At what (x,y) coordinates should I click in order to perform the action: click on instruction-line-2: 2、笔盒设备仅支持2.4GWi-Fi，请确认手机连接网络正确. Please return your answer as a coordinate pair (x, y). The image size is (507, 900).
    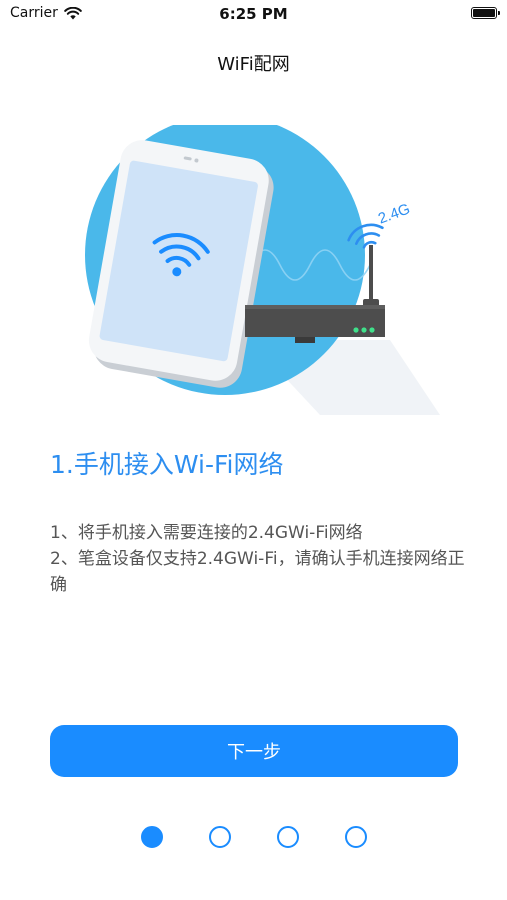
    Looking at the image, I should click on (257, 572).